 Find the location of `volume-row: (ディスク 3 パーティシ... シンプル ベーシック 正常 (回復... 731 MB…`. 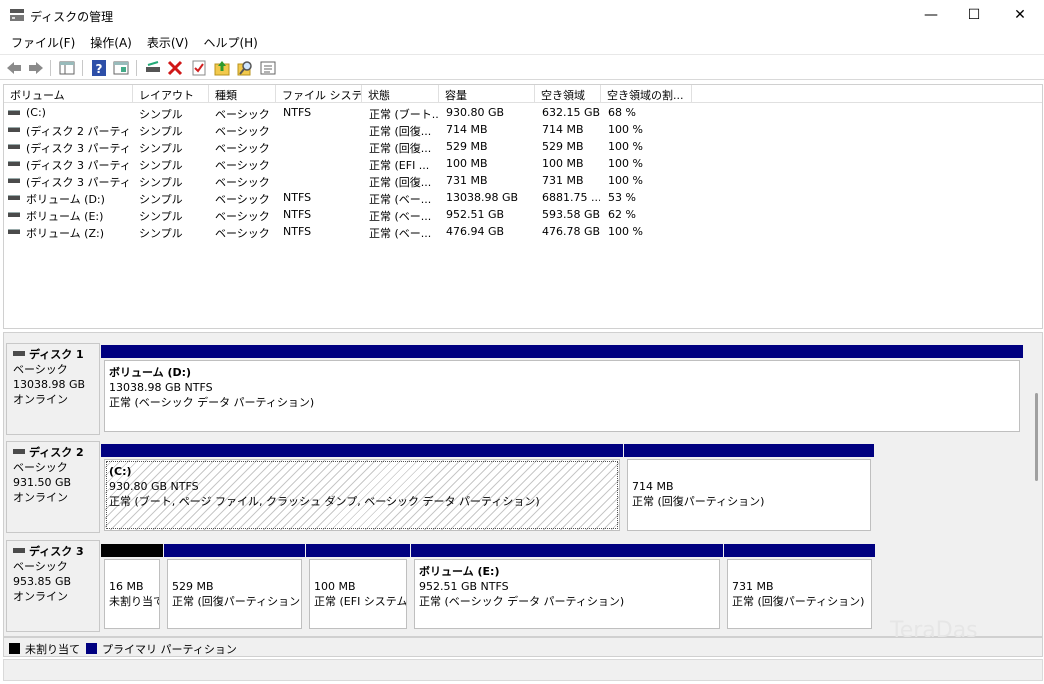

volume-row: (ディスク 3 パーティシ... シンプル ベーシック 正常 (回復... 731 MB… is located at coordinates (523, 180).